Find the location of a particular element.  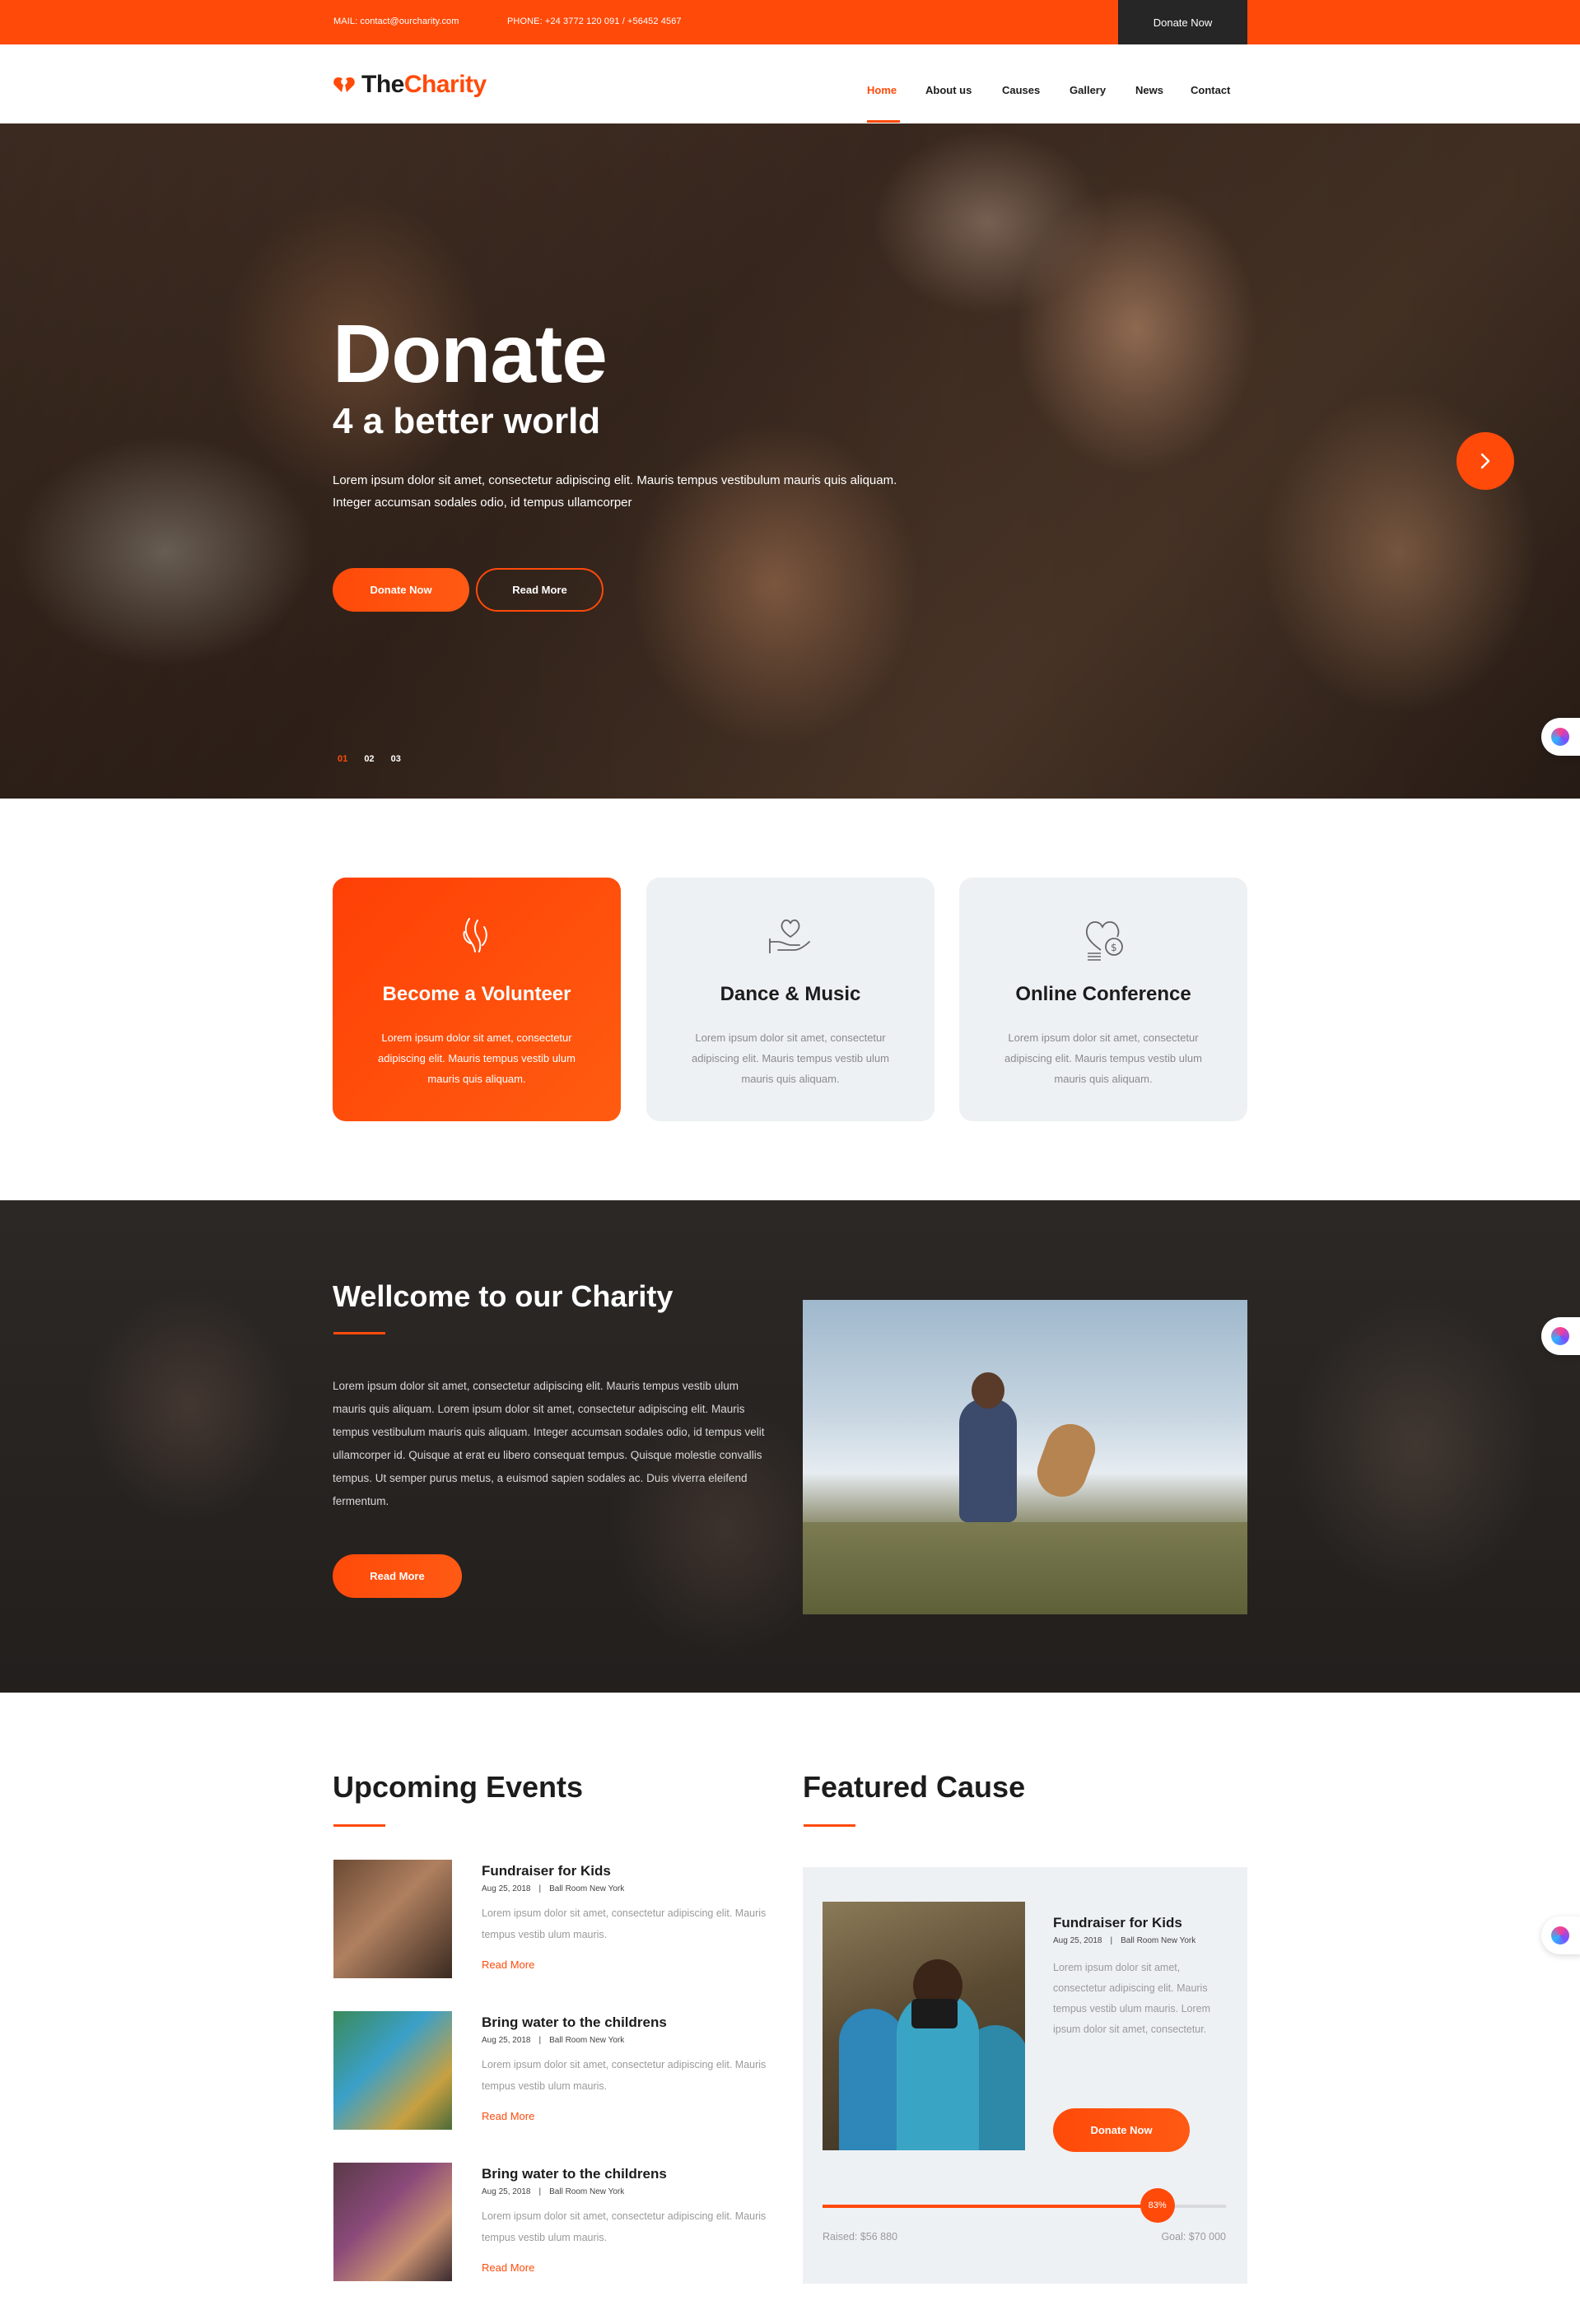

nav-news: News is located at coordinates (1149, 90).